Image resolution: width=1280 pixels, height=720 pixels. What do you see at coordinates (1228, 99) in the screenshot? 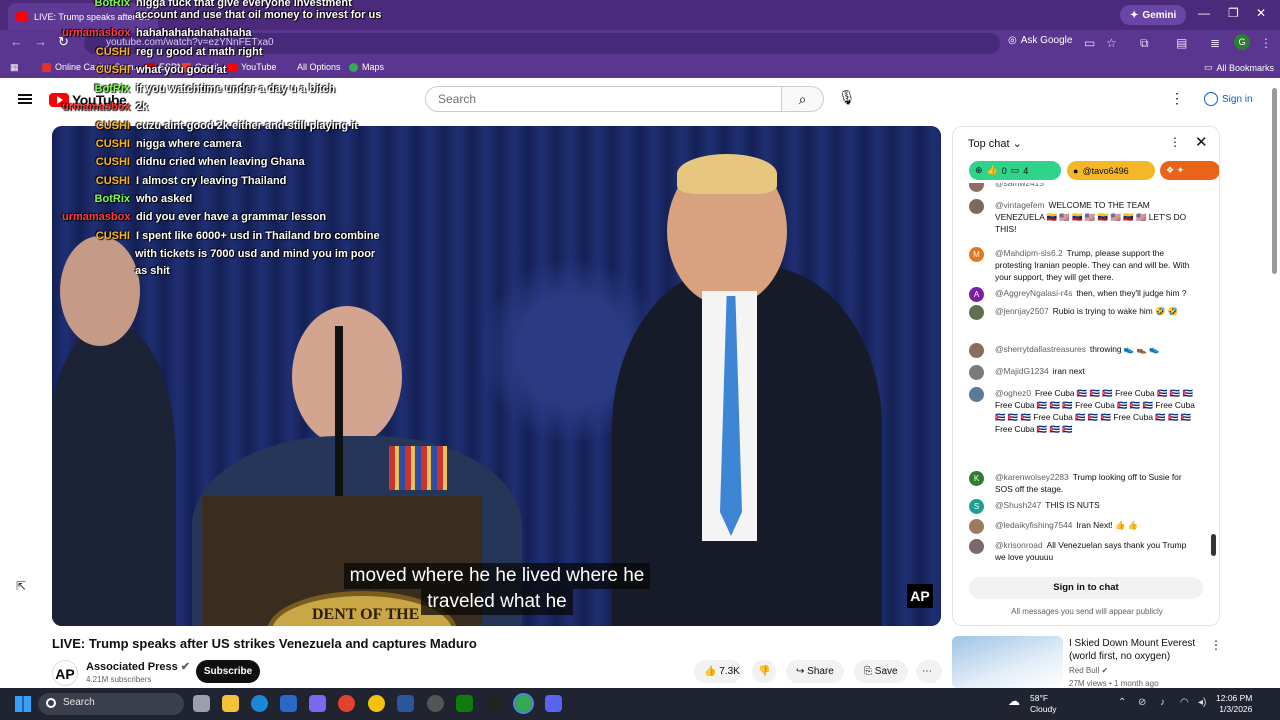
I see `sign-in-button: Sign in` at bounding box center [1228, 99].